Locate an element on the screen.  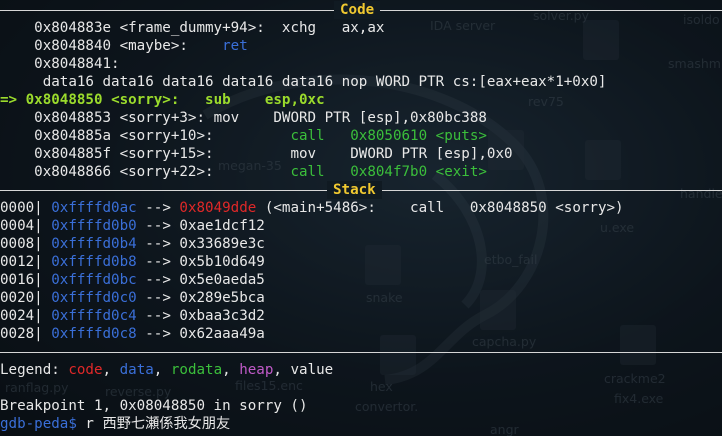
code-operands: 0x804f7b0 <exit> is located at coordinates (418, 172).